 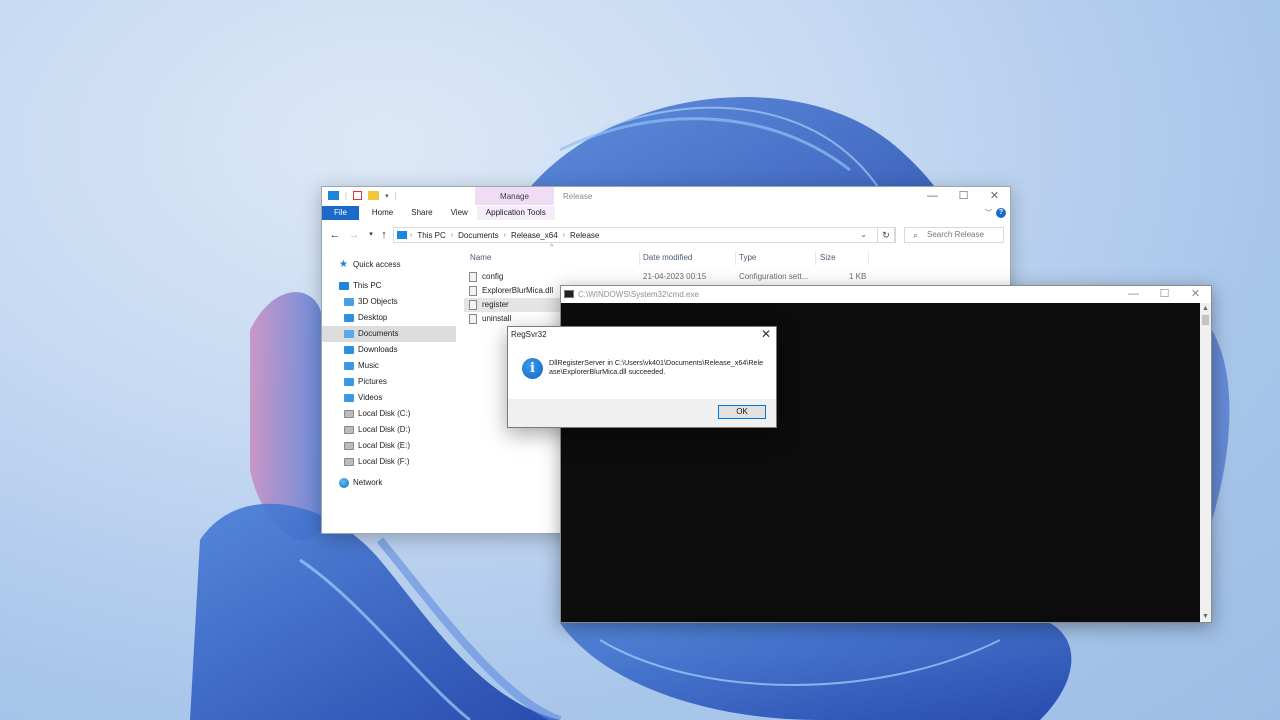 What do you see at coordinates (863, 234) in the screenshot?
I see `address-dropdown-icon: ⌄` at bounding box center [863, 234].